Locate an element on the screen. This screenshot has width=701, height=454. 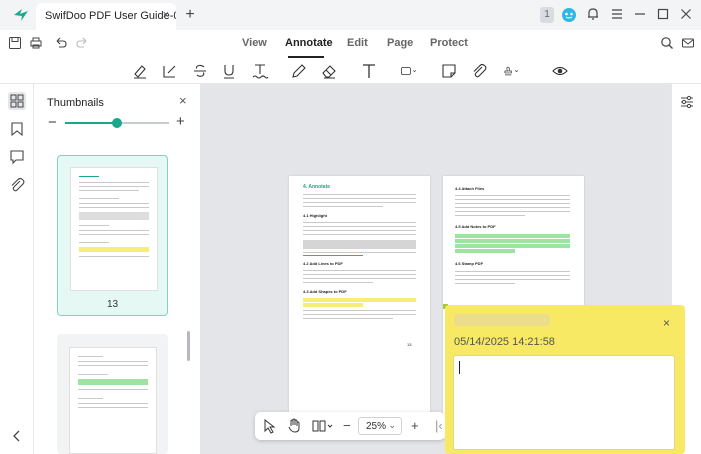
strikethrough-icon is located at coordinates (200, 71).